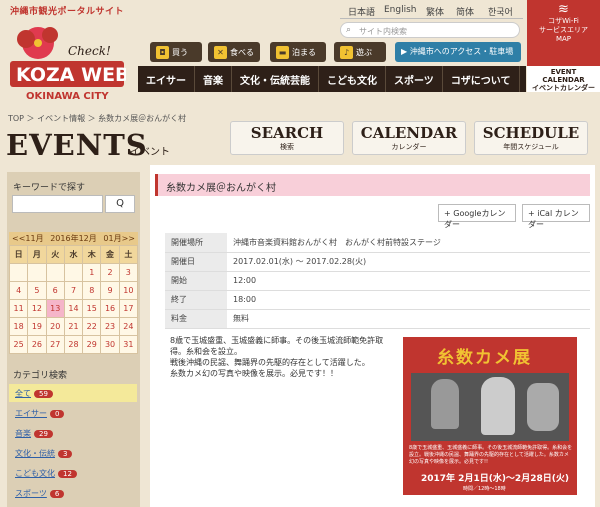 Image resolution: width=600 pixels, height=507 pixels. What do you see at coordinates (110, 254) in the screenshot?
I see `weekday-fri: 金` at bounding box center [110, 254].